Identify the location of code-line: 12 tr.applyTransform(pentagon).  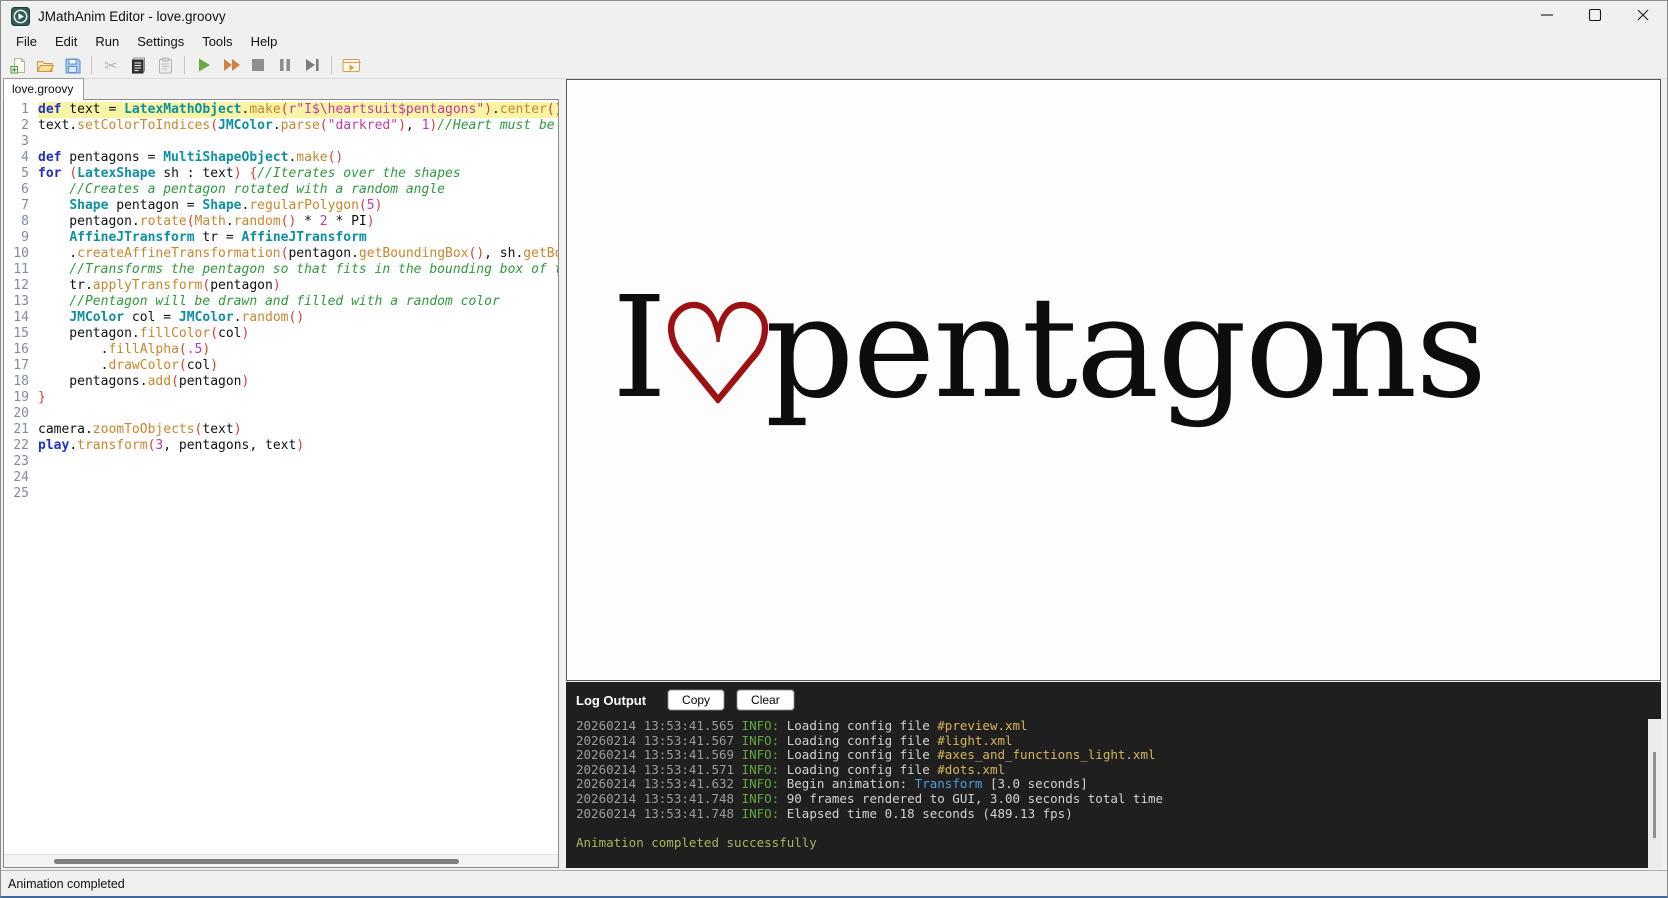
(281, 286).